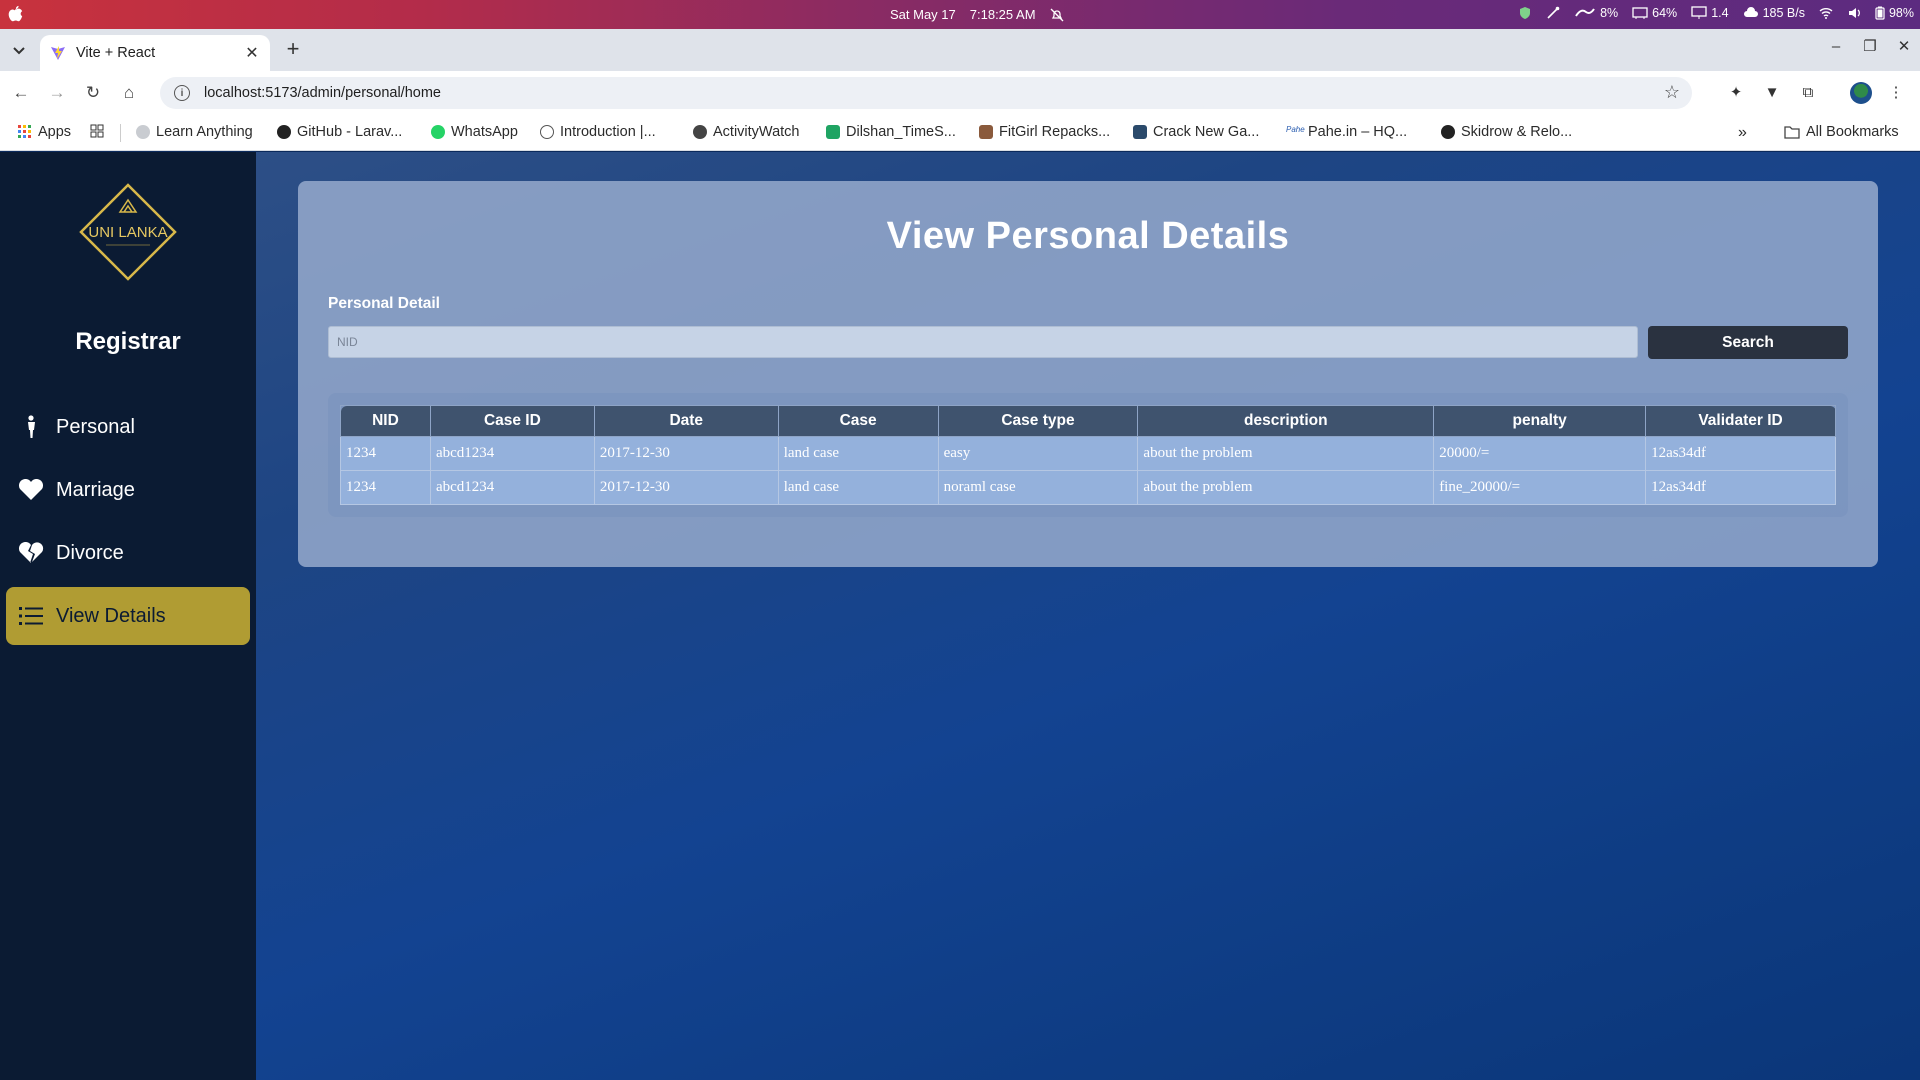 This screenshot has width=1920, height=1080. Describe the element at coordinates (322, 93) in the screenshot. I see `url-text: localhost:5173/admin/personal/home` at that location.